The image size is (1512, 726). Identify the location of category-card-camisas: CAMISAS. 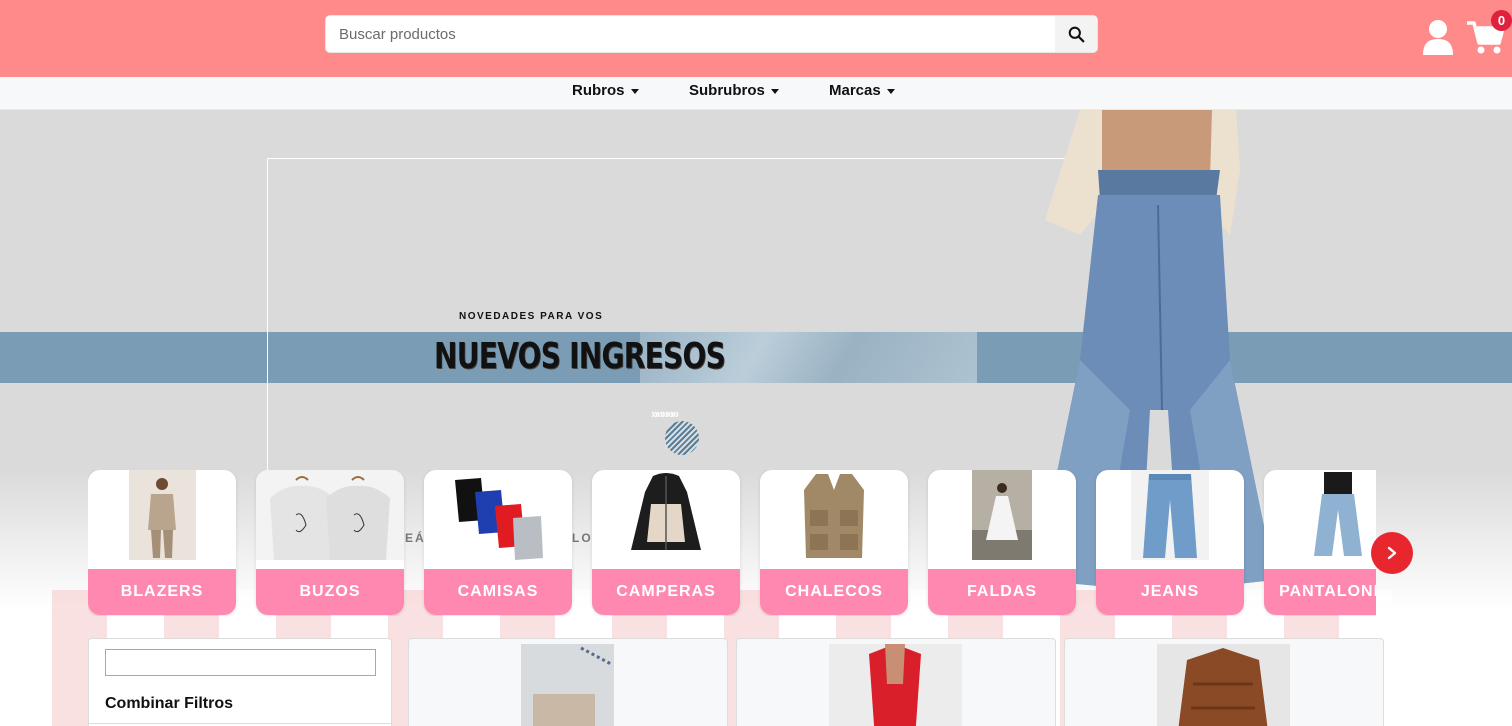
(498, 542).